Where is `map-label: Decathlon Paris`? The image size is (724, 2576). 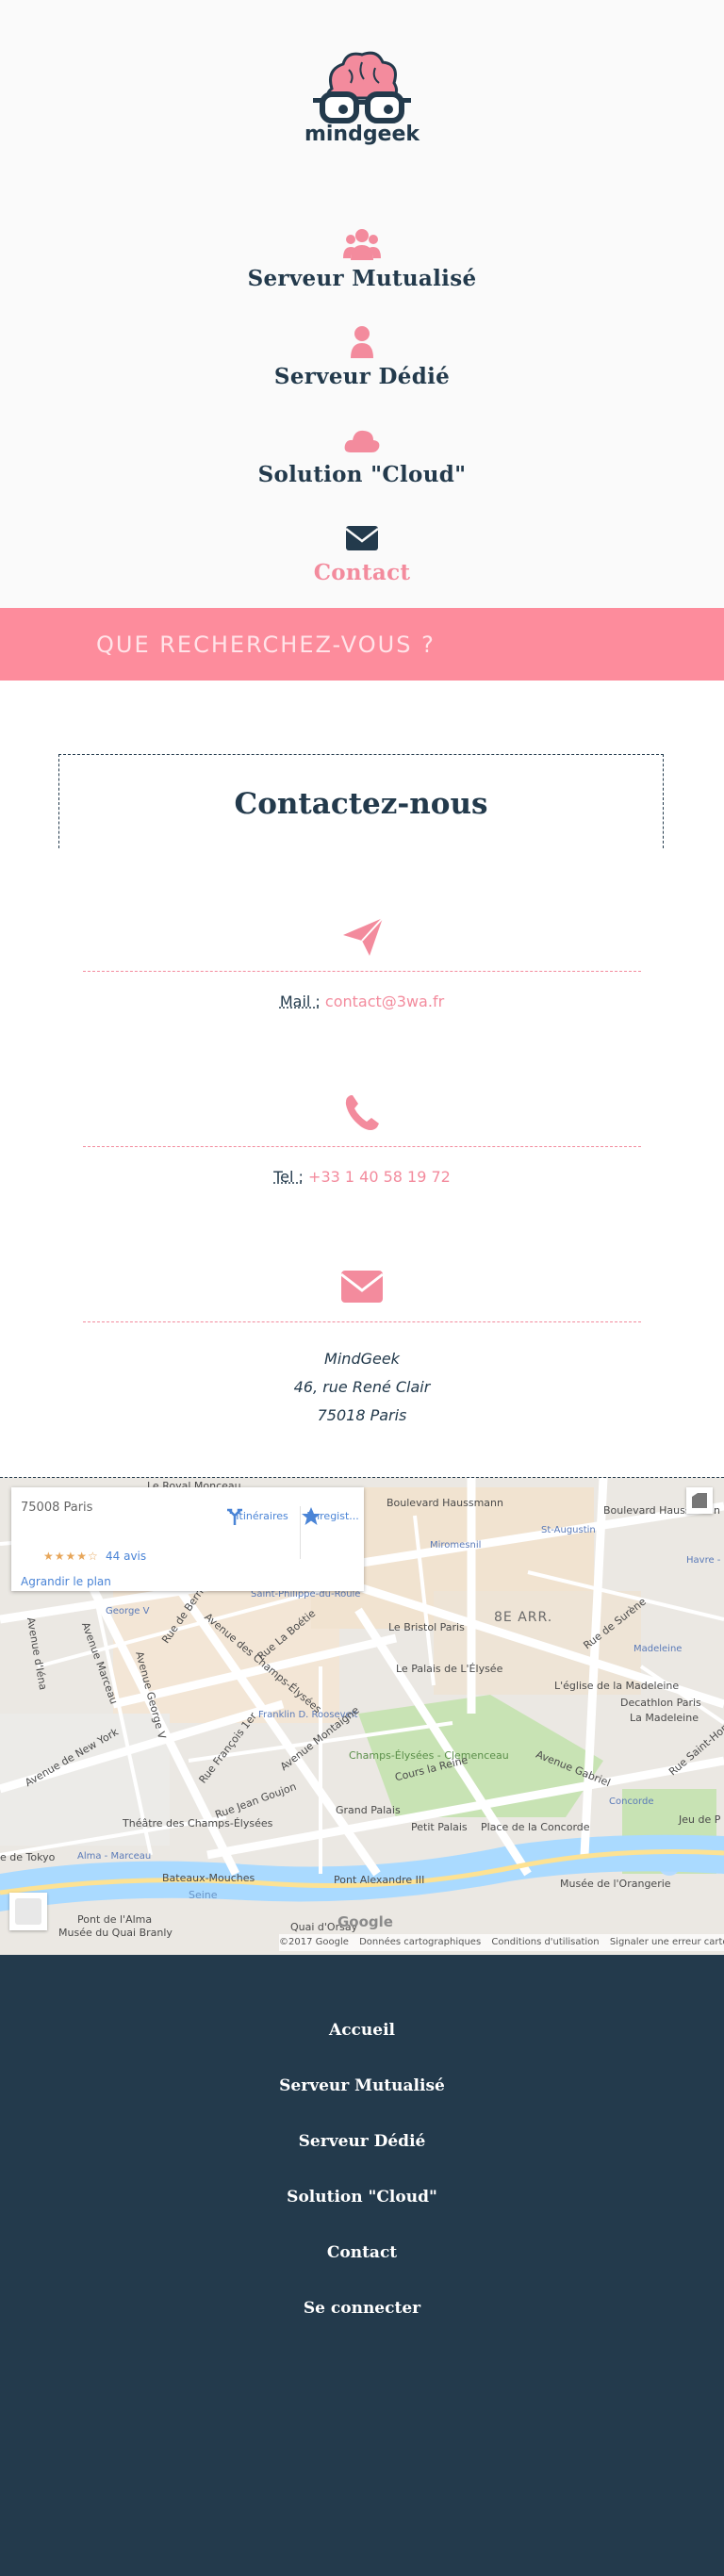
map-label: Decathlon Paris is located at coordinates (660, 1703).